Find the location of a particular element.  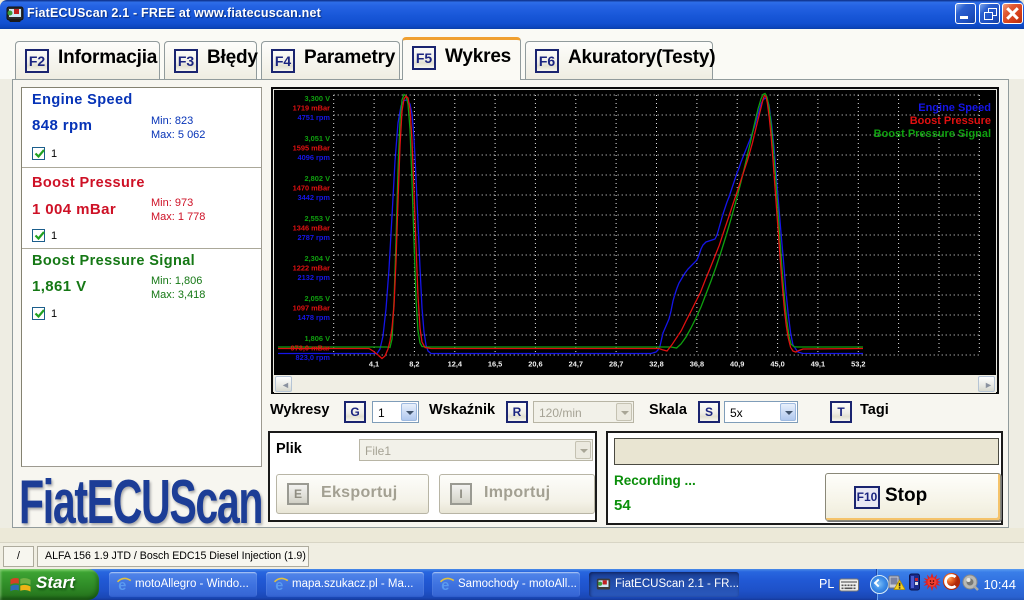

svg-text: 2132 rpm is located at coordinates (314, 277).